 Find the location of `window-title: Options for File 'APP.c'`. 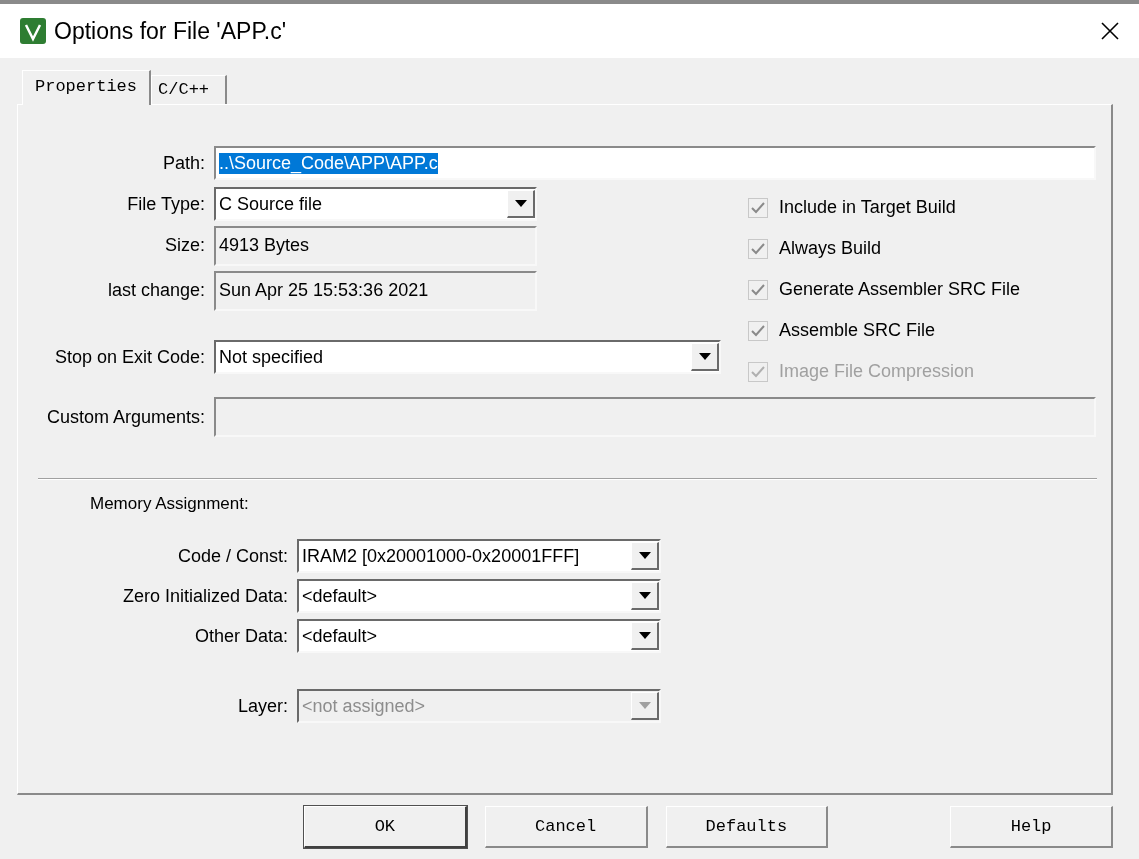

window-title: Options for File 'APP.c' is located at coordinates (171, 31).